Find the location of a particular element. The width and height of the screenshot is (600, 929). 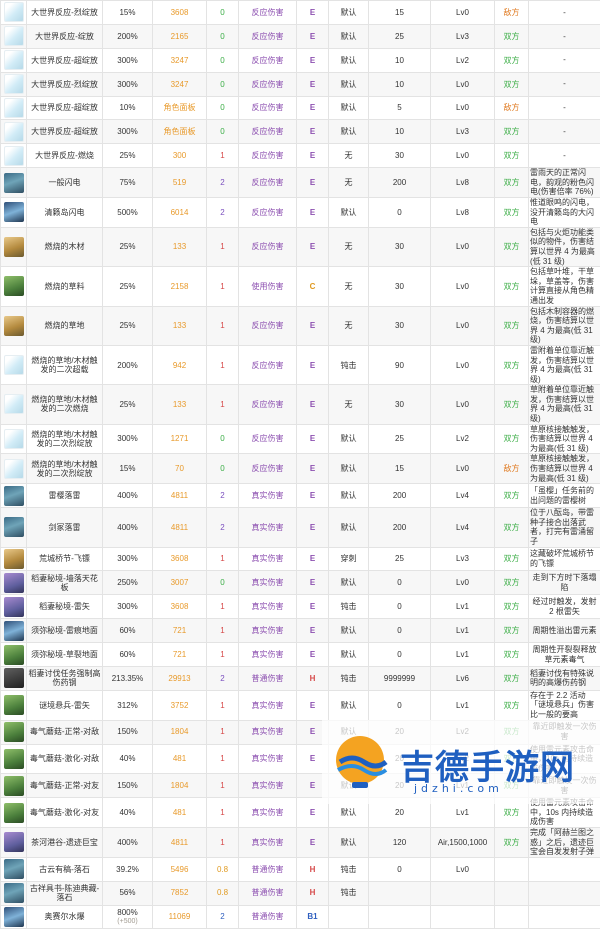

row-element-code: C is located at coordinates (313, 286).